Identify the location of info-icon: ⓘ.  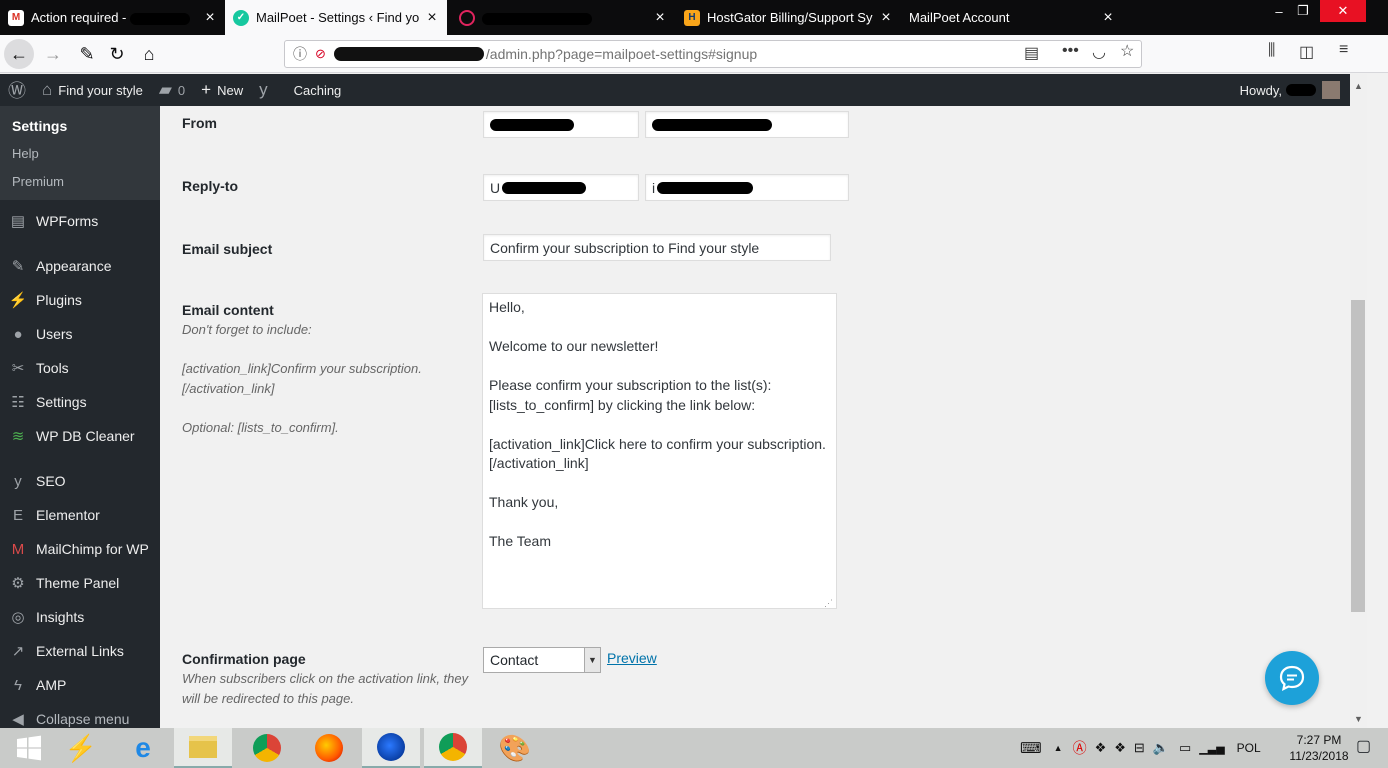
(300, 54).